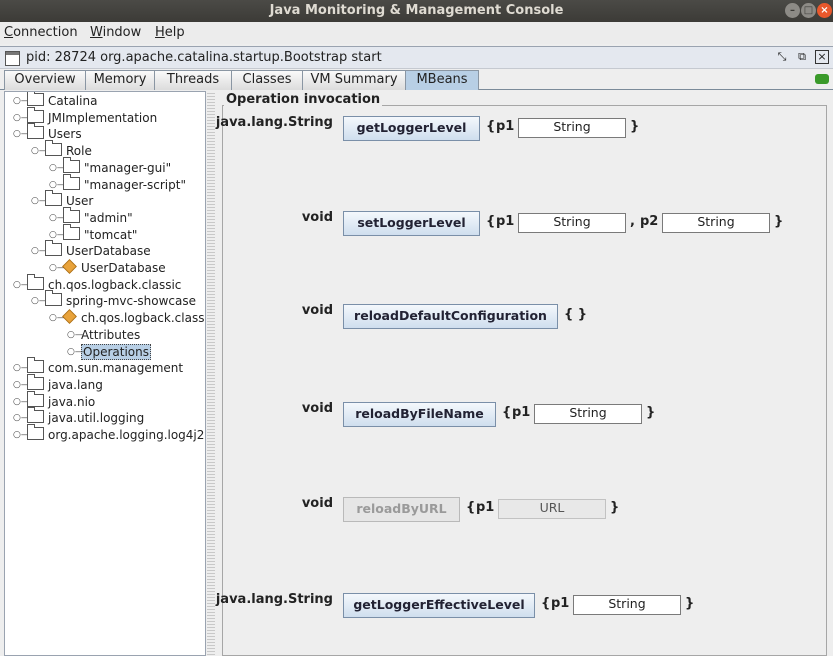 Image resolution: width=833 pixels, height=656 pixels. Describe the element at coordinates (552, 509) in the screenshot. I see `param-input-field: URL` at that location.